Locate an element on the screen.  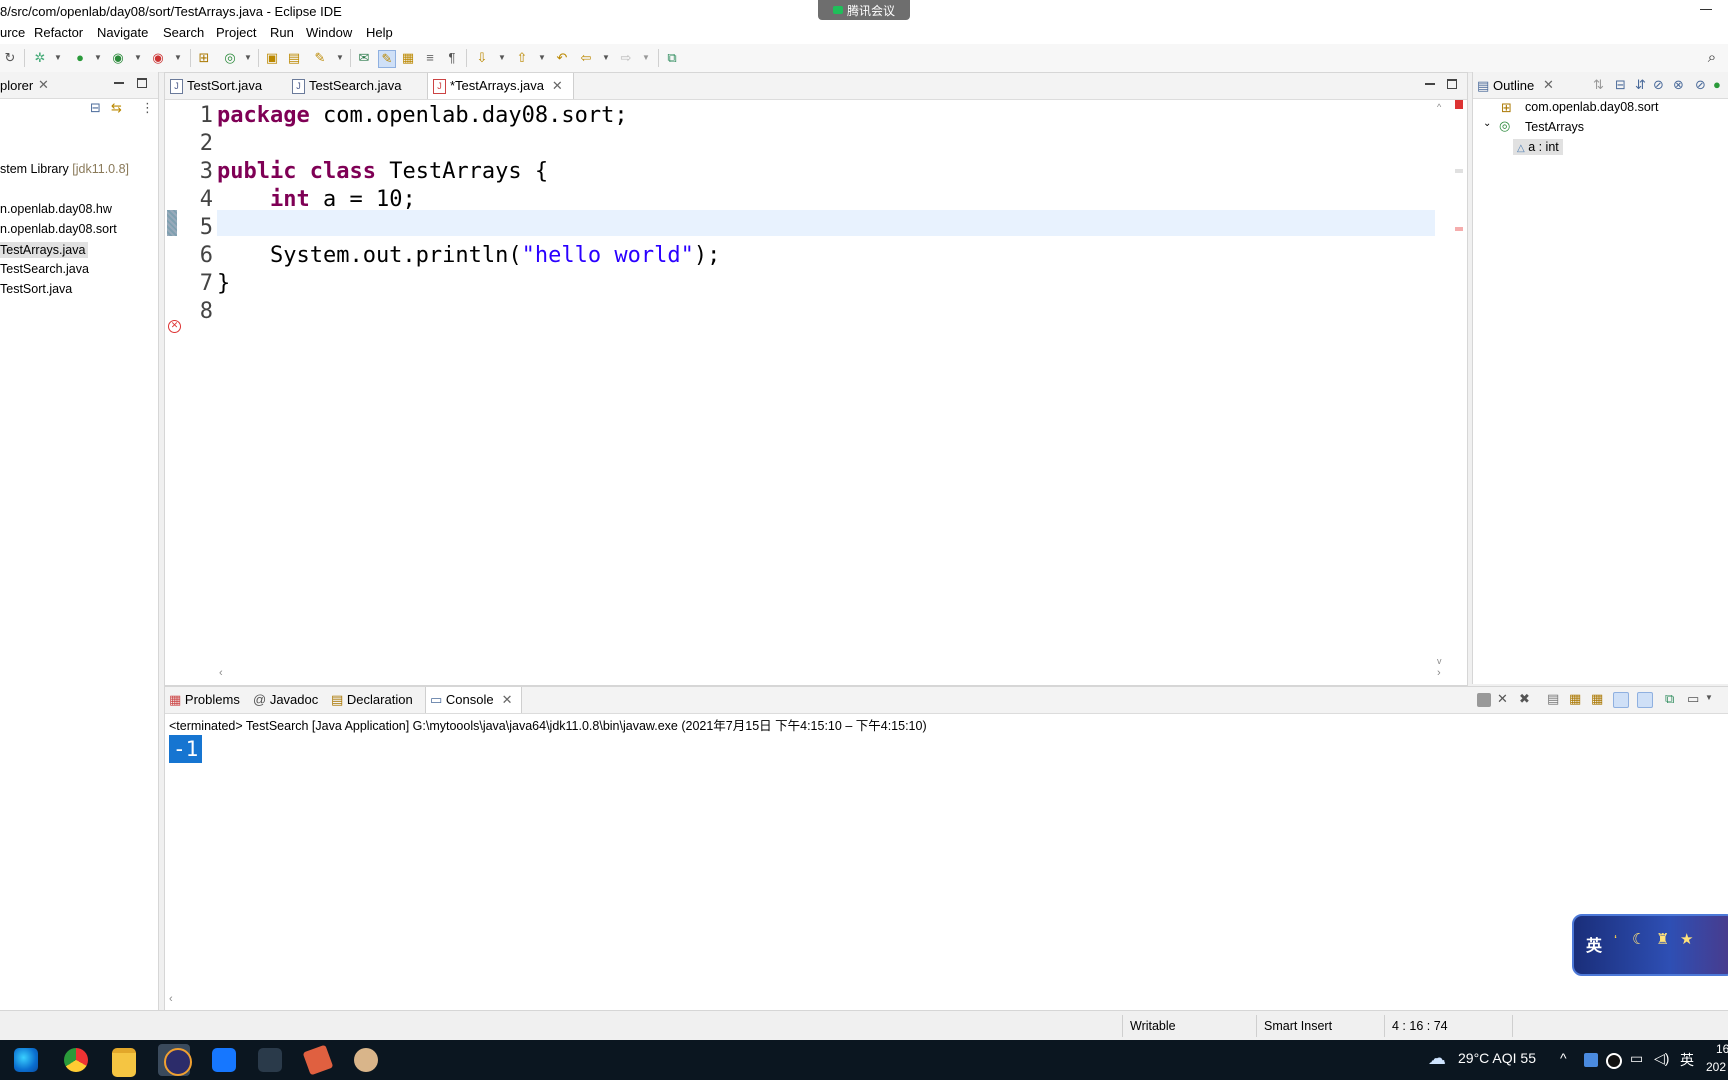
run-icon: ● is located at coordinates (80, 58).